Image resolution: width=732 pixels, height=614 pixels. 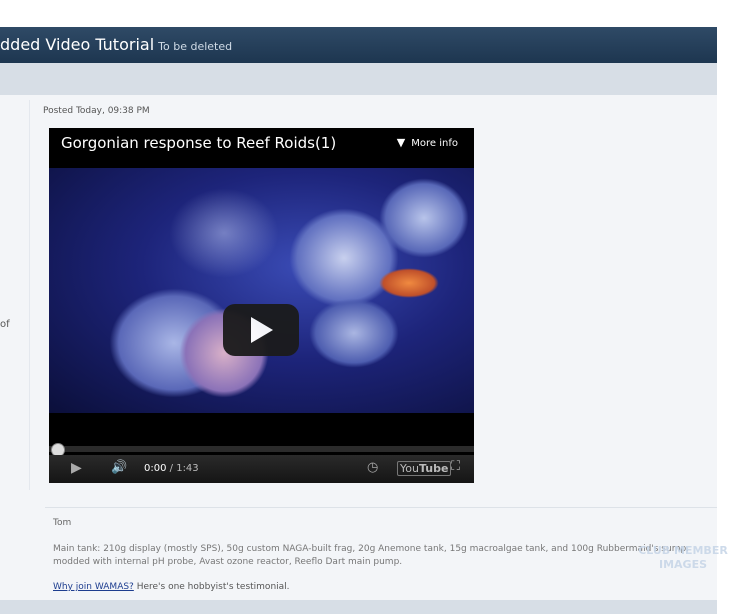 I want to click on player-controls: ▶ 🔊 0:00 / 1:43 ◷ YouTube ⛶, so click(x=261, y=469).